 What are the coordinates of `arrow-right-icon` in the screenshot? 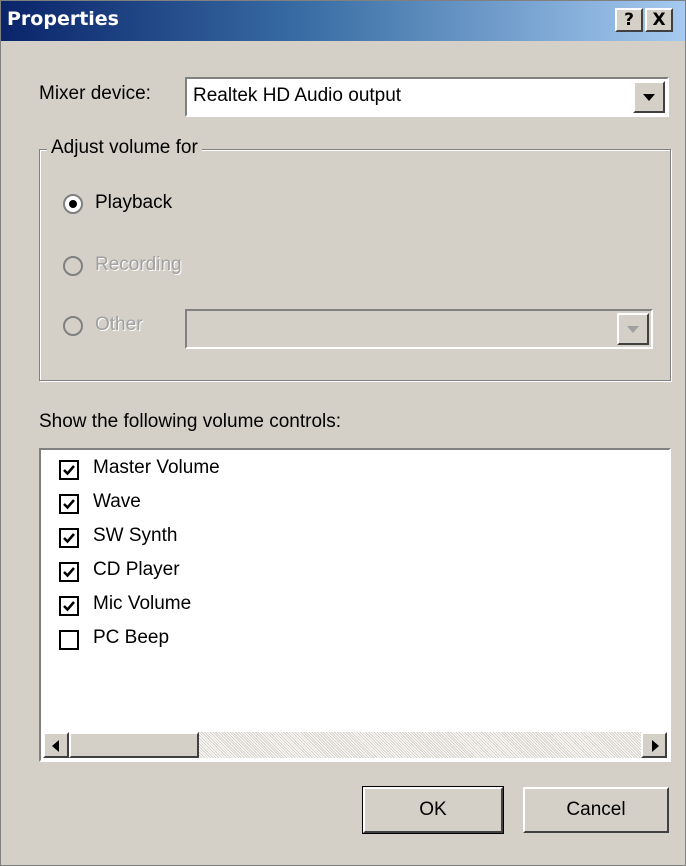 It's located at (655, 746).